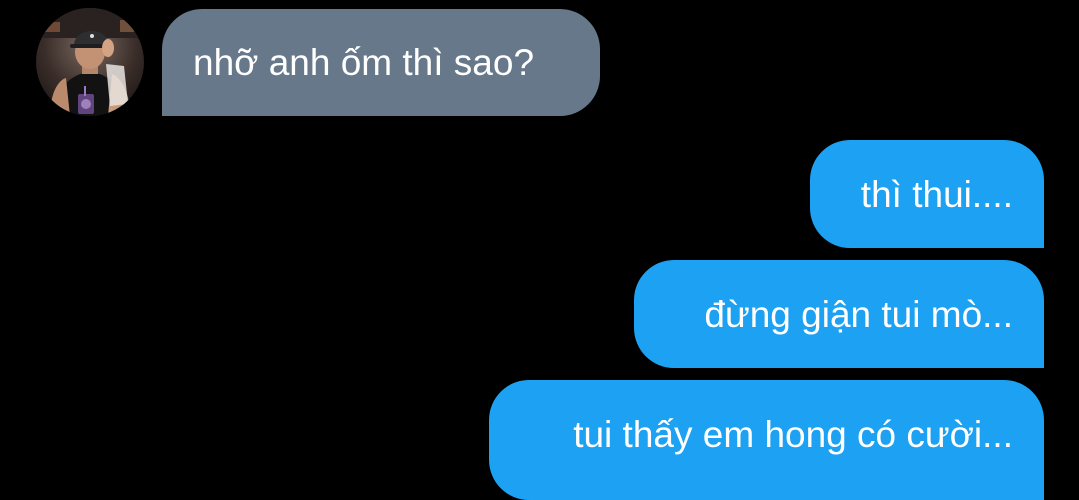  What do you see at coordinates (364, 62) in the screenshot?
I see `incoming-message-text: nhỡ anh ốm thì sao?` at bounding box center [364, 62].